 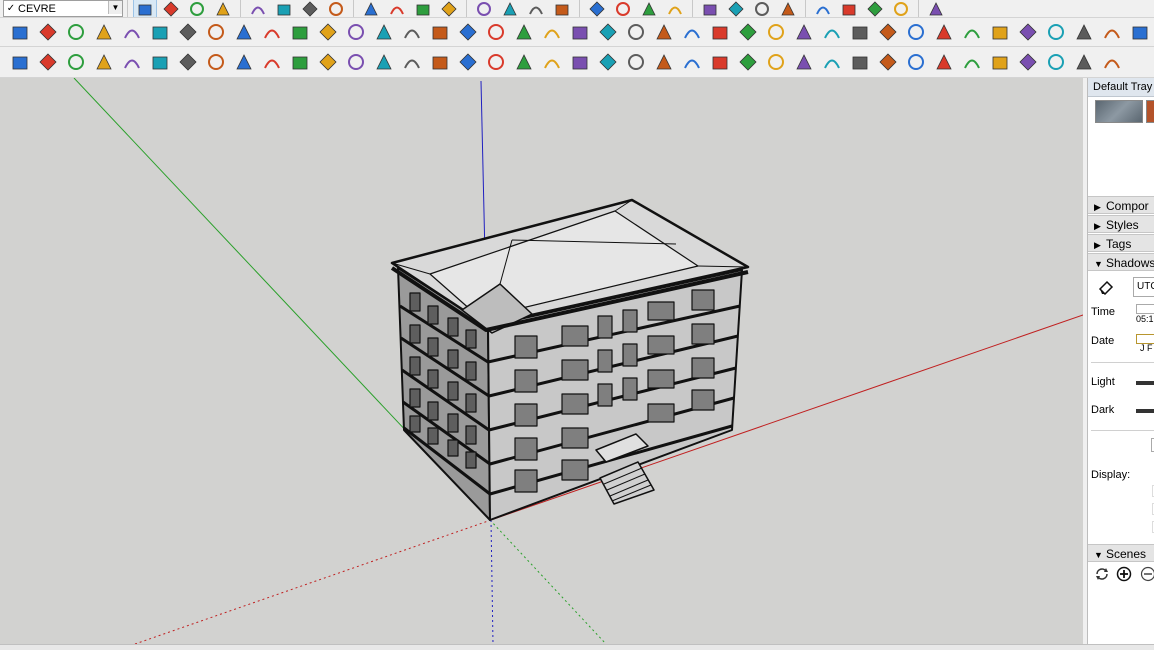 What do you see at coordinates (468, 32) in the screenshot?
I see `blue-x-icon` at bounding box center [468, 32].